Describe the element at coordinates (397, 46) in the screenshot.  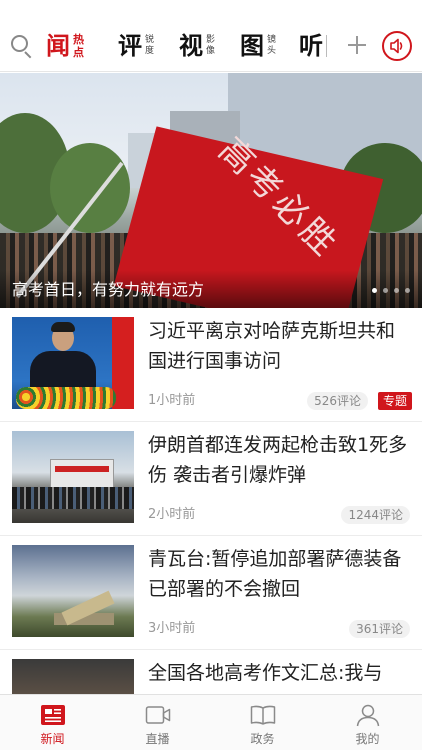
I see `speaker-icon` at that location.